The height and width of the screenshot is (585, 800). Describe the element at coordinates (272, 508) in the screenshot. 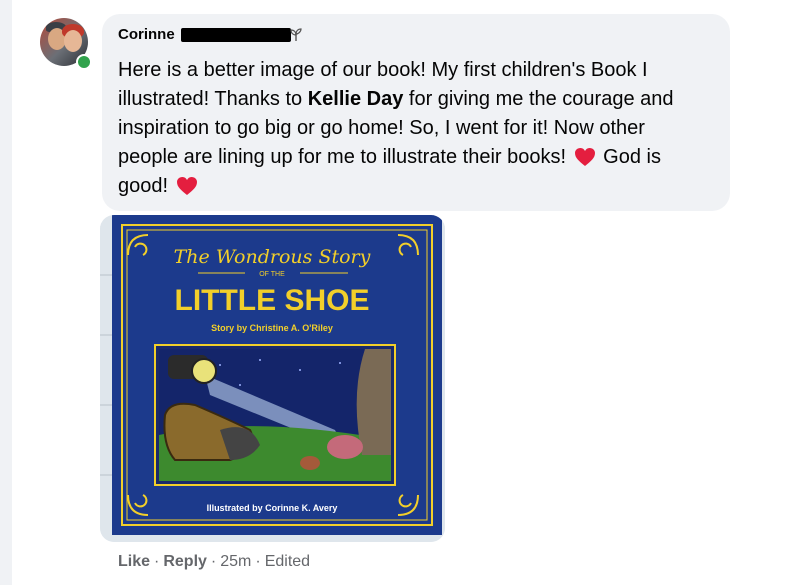

I see `cover-illustrator: Illustrated by Corinne K. Avery` at that location.